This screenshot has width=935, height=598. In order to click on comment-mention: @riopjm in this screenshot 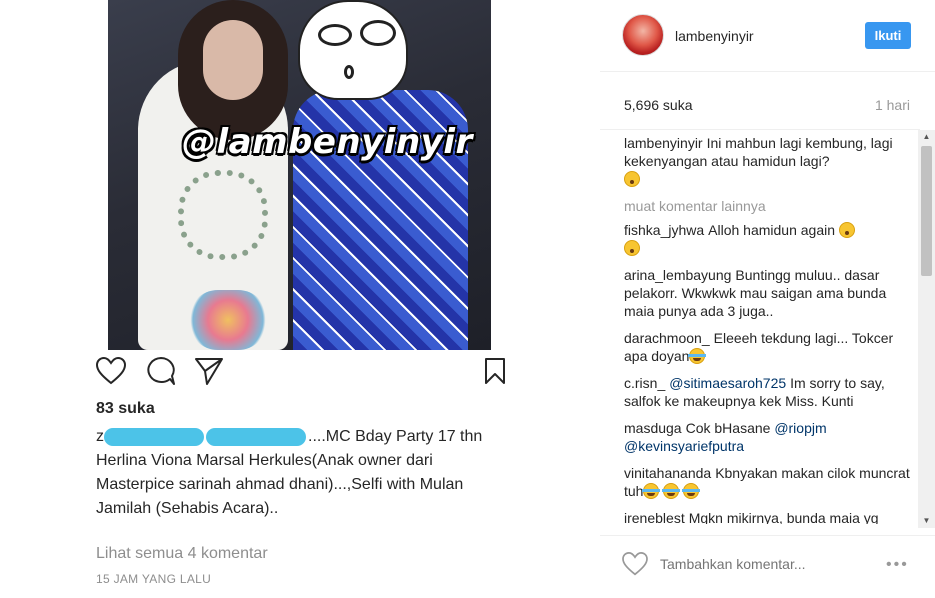, I will do `click(800, 428)`.